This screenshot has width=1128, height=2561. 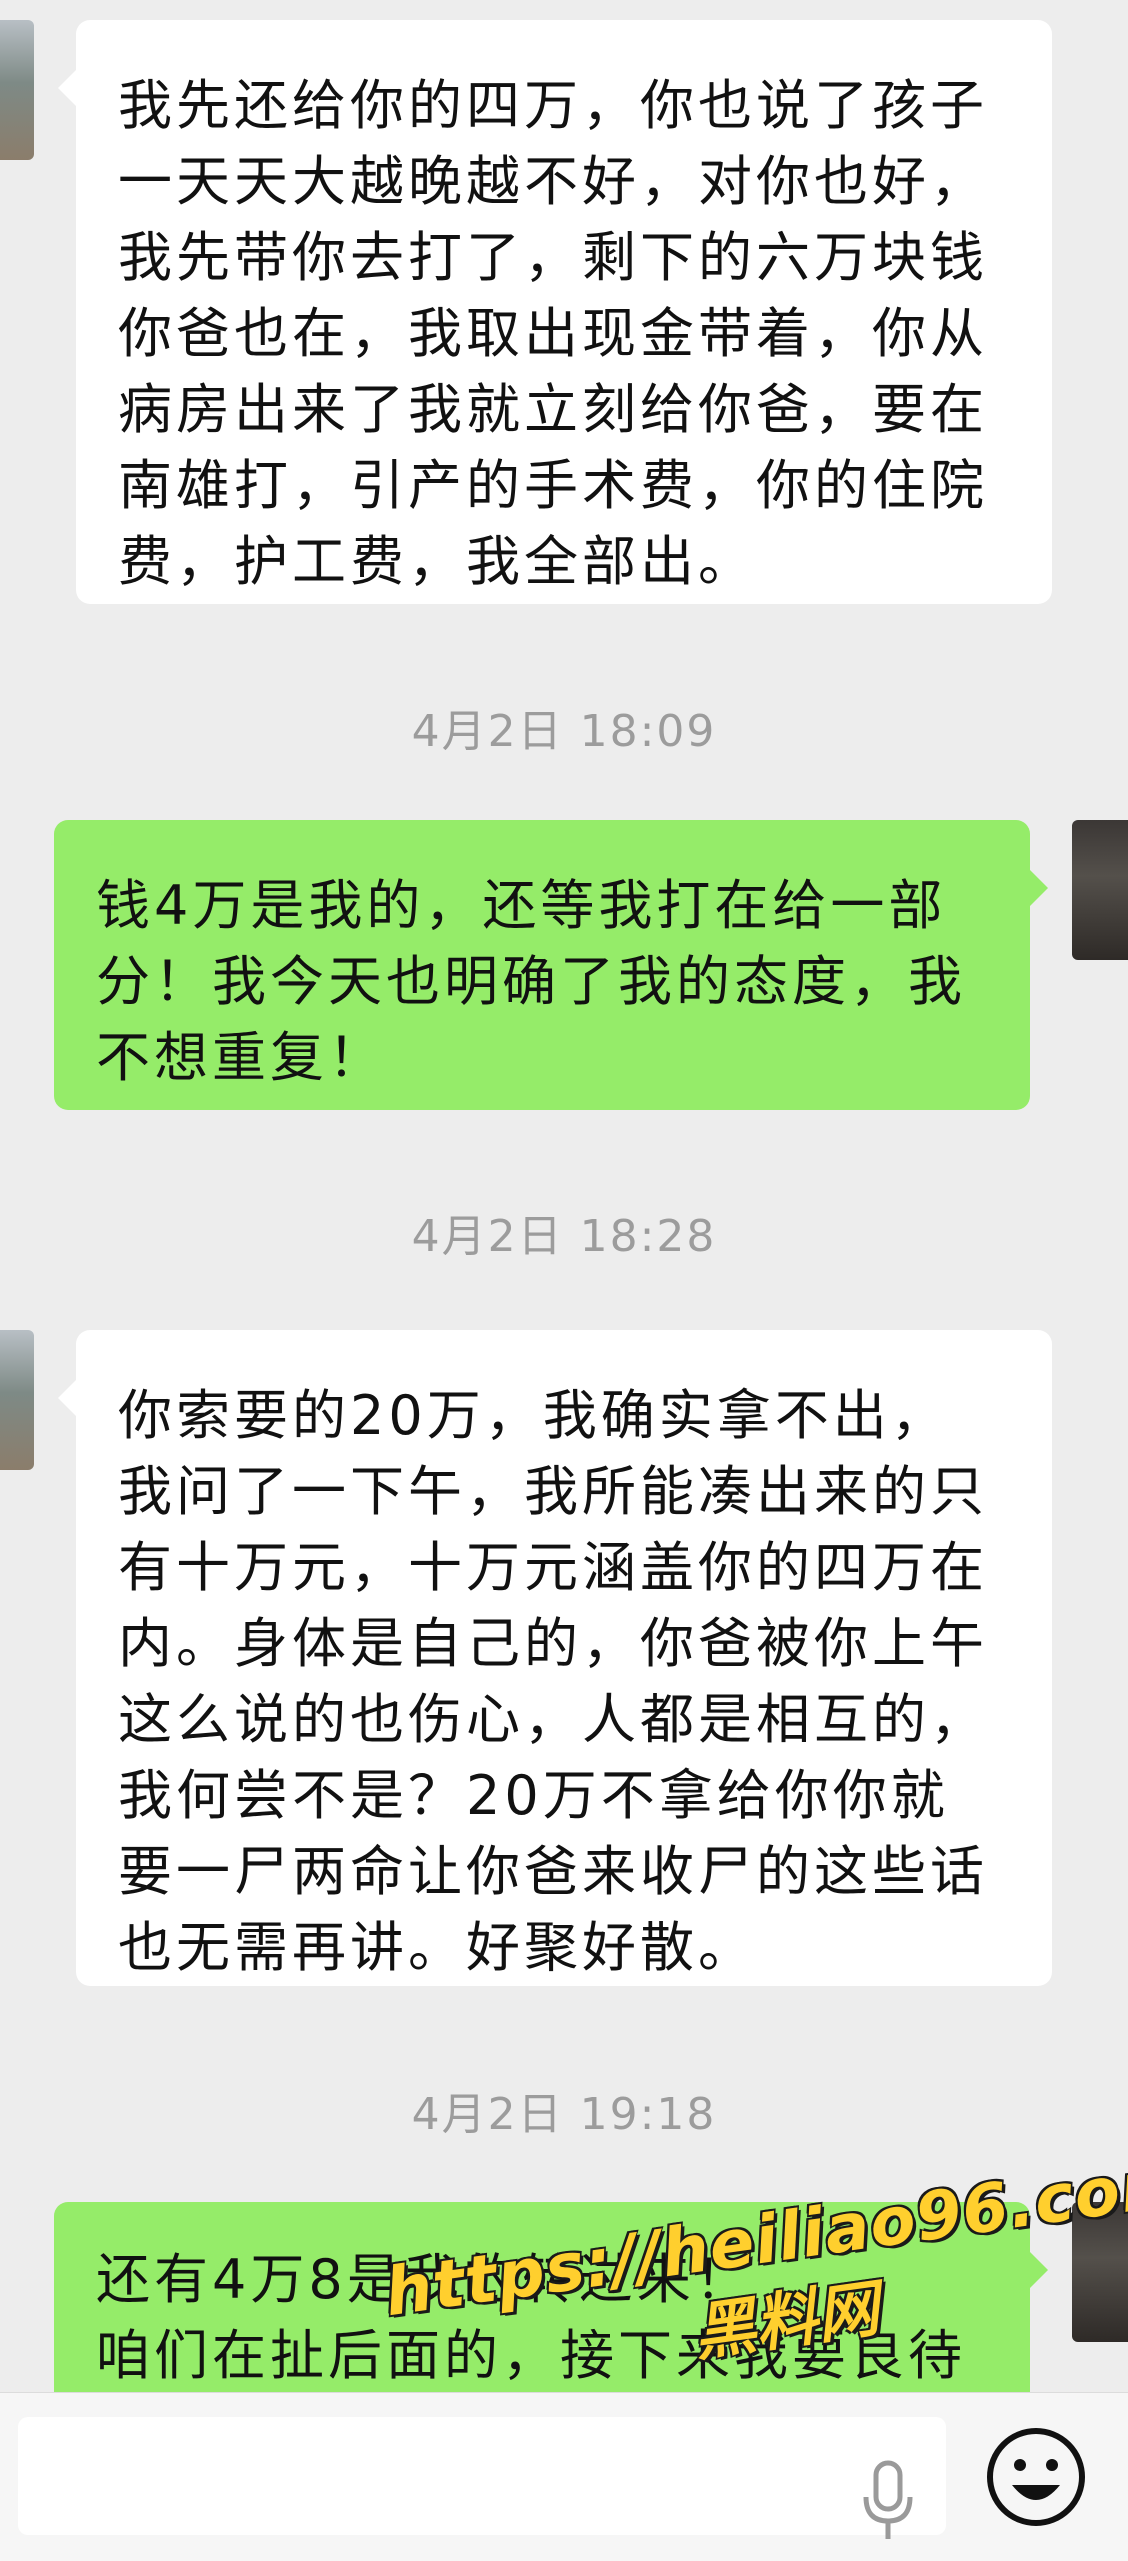 What do you see at coordinates (564, 731) in the screenshot?
I see `message-timestamp: 4月2日 18:09` at bounding box center [564, 731].